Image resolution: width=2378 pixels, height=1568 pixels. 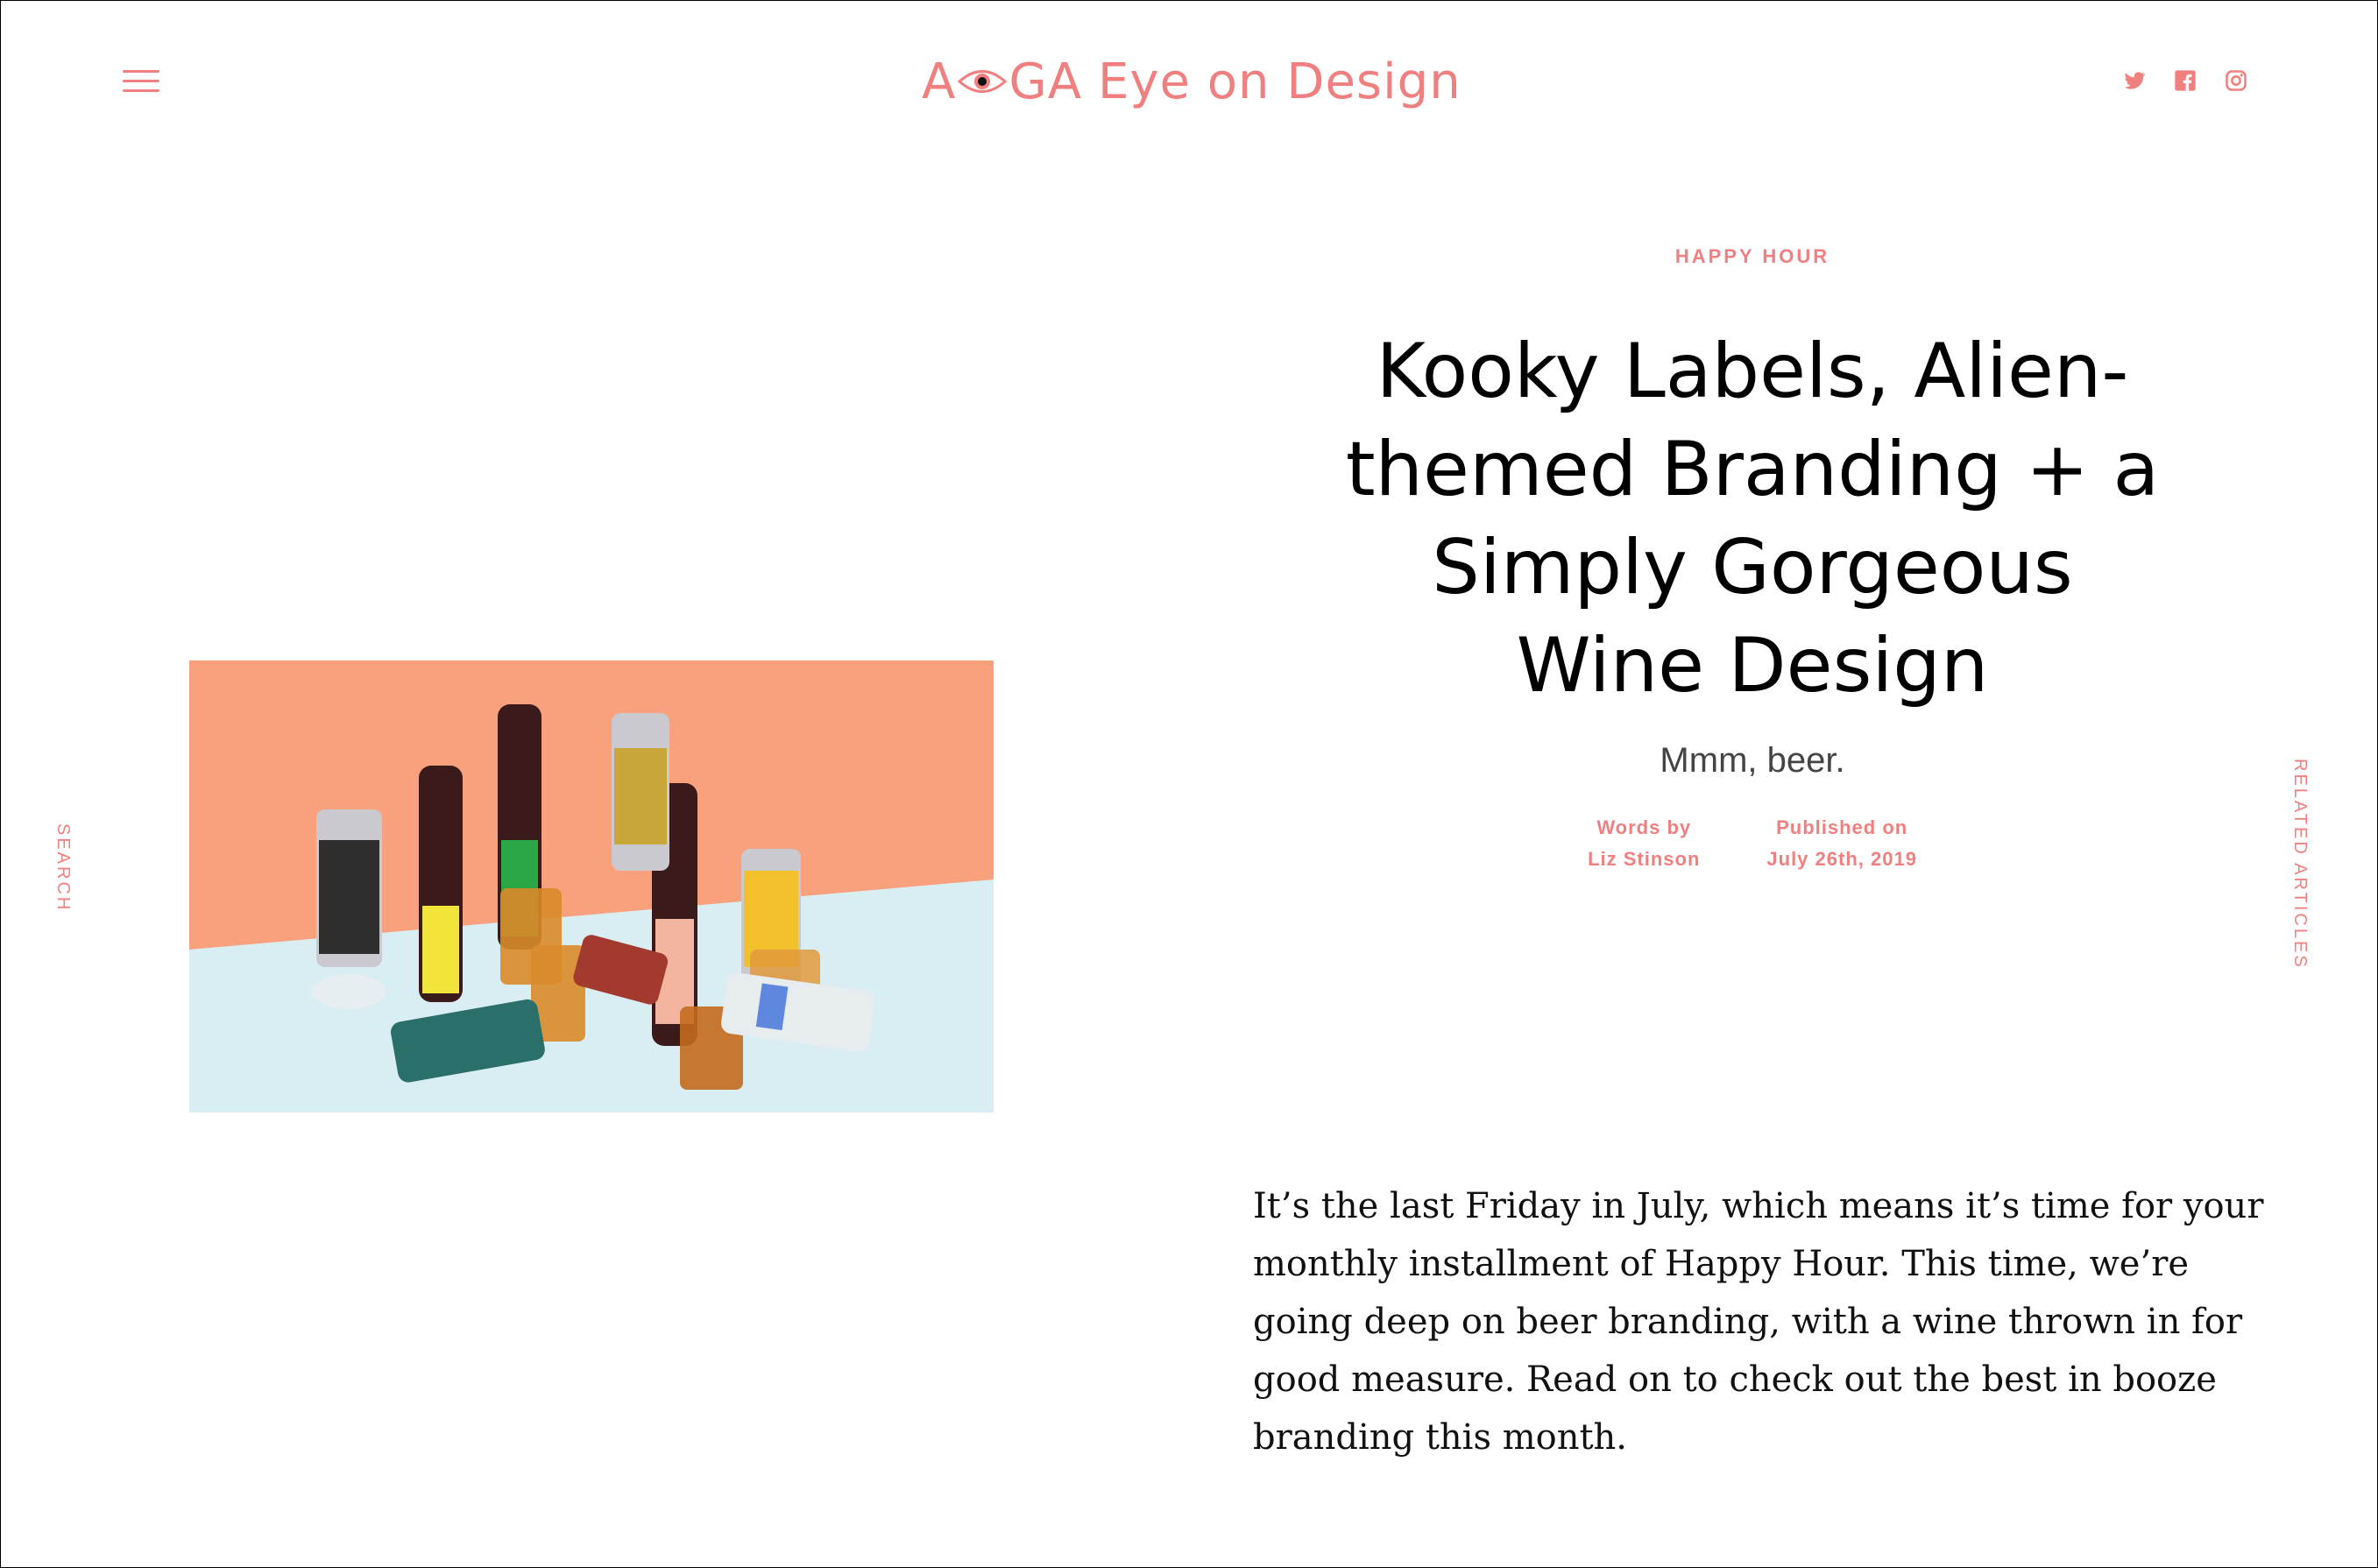 I want to click on logo-letters-ga: GA, so click(x=1046, y=81).